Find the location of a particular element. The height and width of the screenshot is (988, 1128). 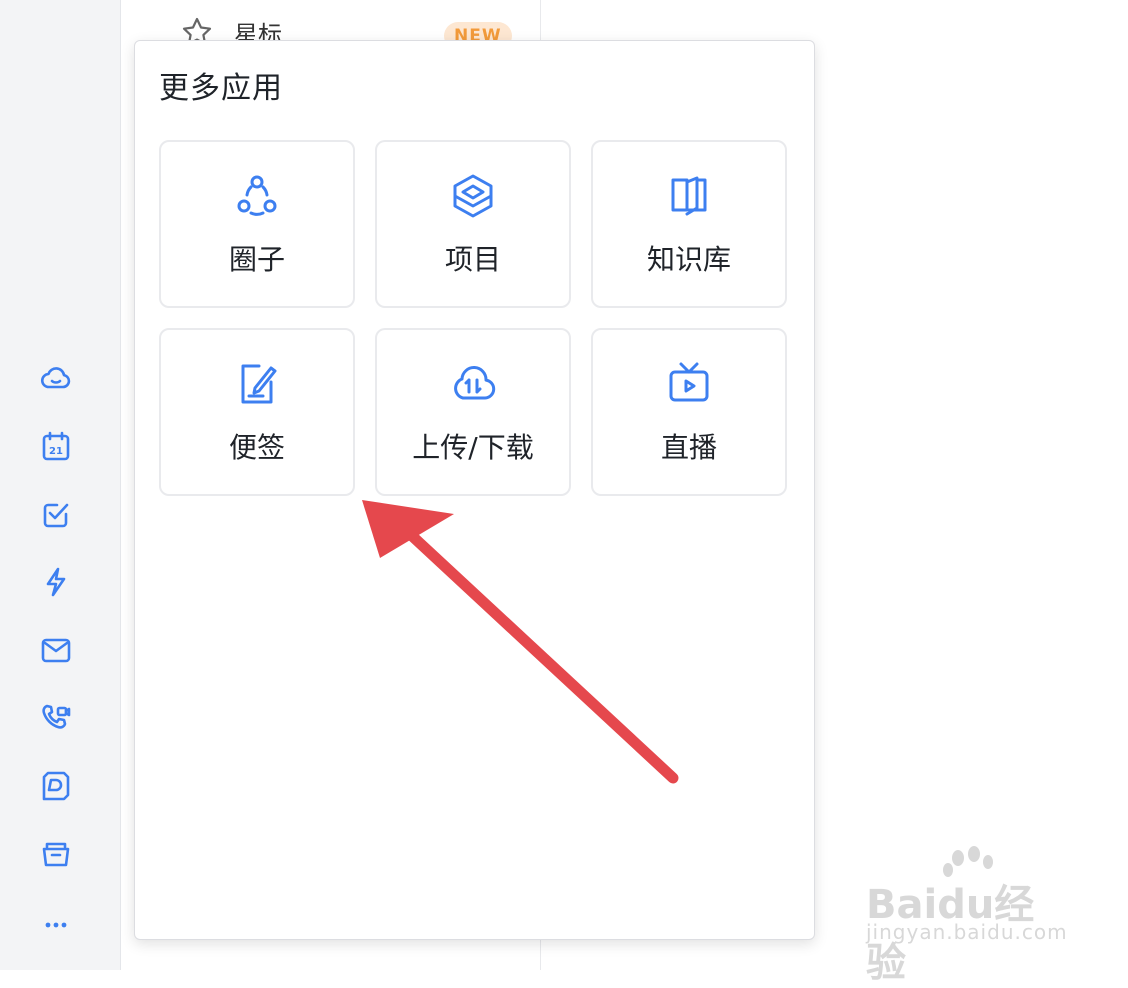

app-label: 上传/下载 is located at coordinates (473, 447).